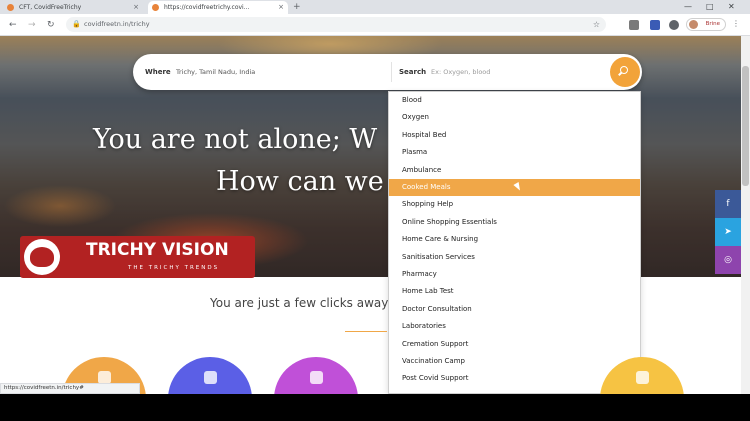  I want to click on dropdown-item: Plasma, so click(514, 152).